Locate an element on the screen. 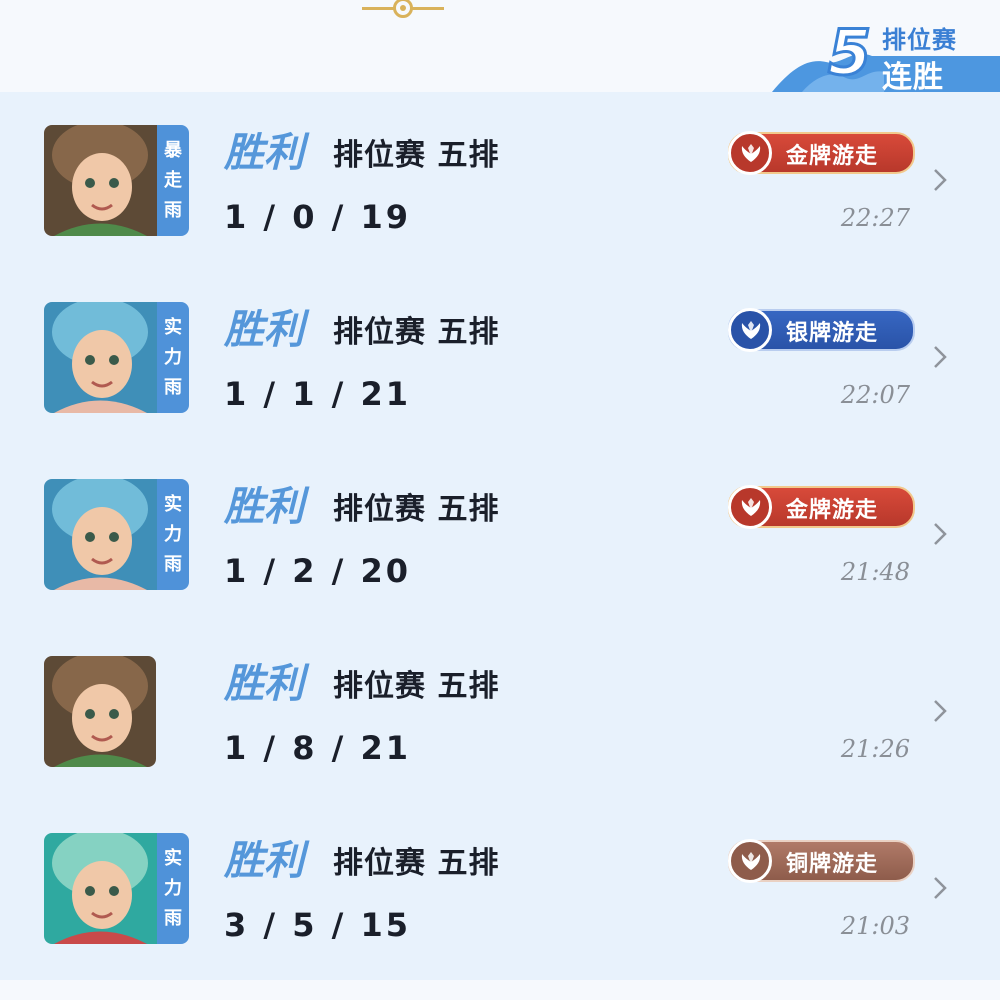  match-time: 21:26 is located at coordinates (875, 749).